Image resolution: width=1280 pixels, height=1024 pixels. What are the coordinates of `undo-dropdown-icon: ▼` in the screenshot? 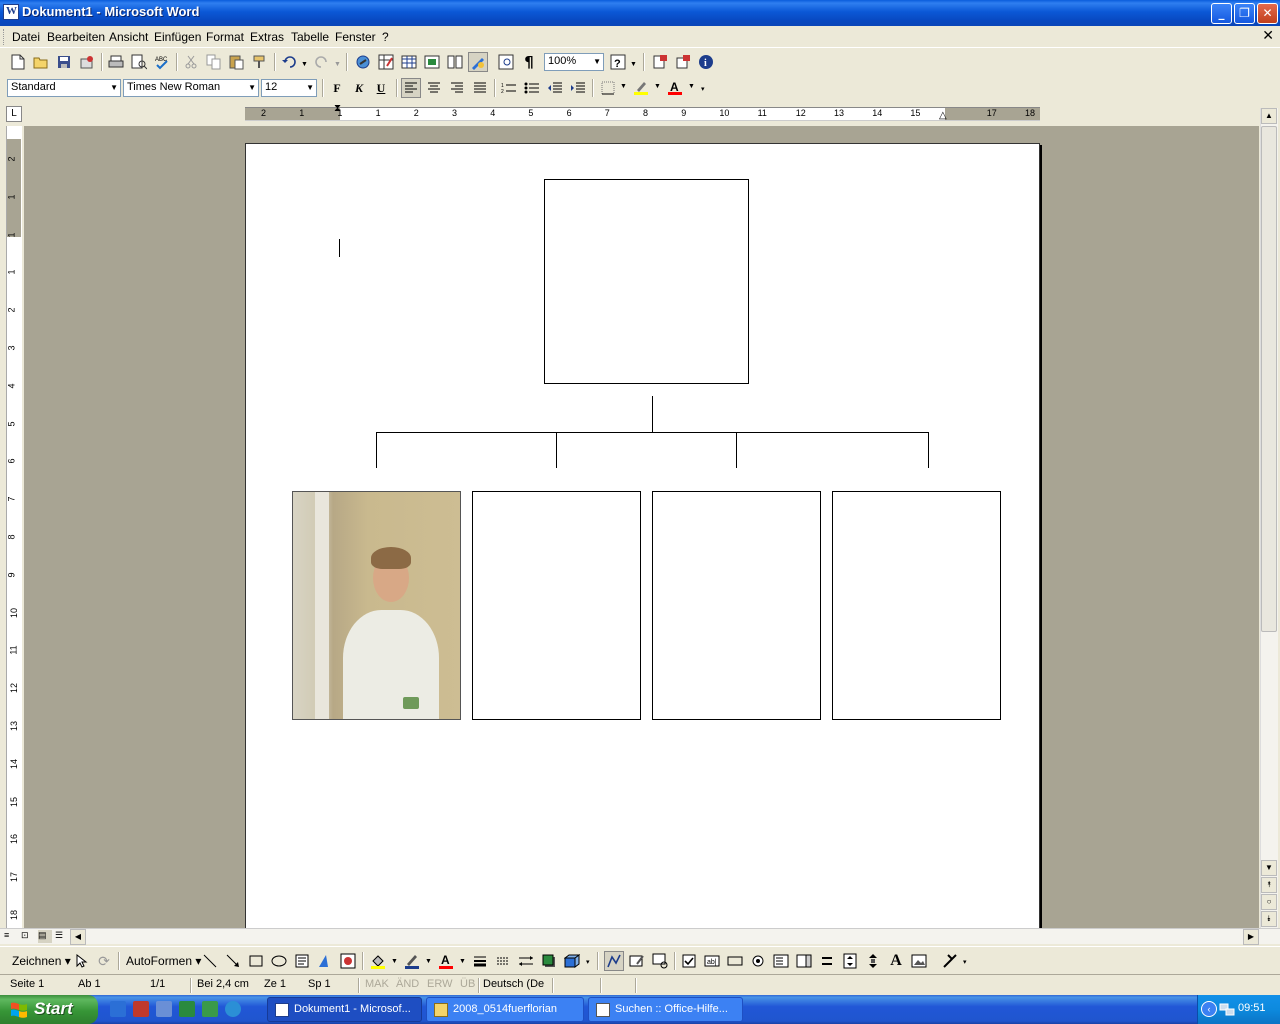 It's located at (304, 64).